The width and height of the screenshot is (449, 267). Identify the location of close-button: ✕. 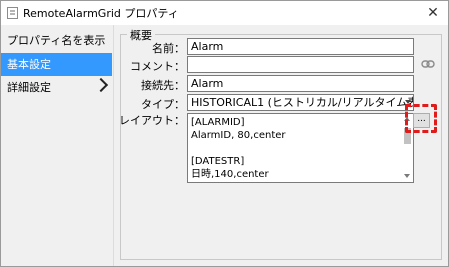
(433, 13).